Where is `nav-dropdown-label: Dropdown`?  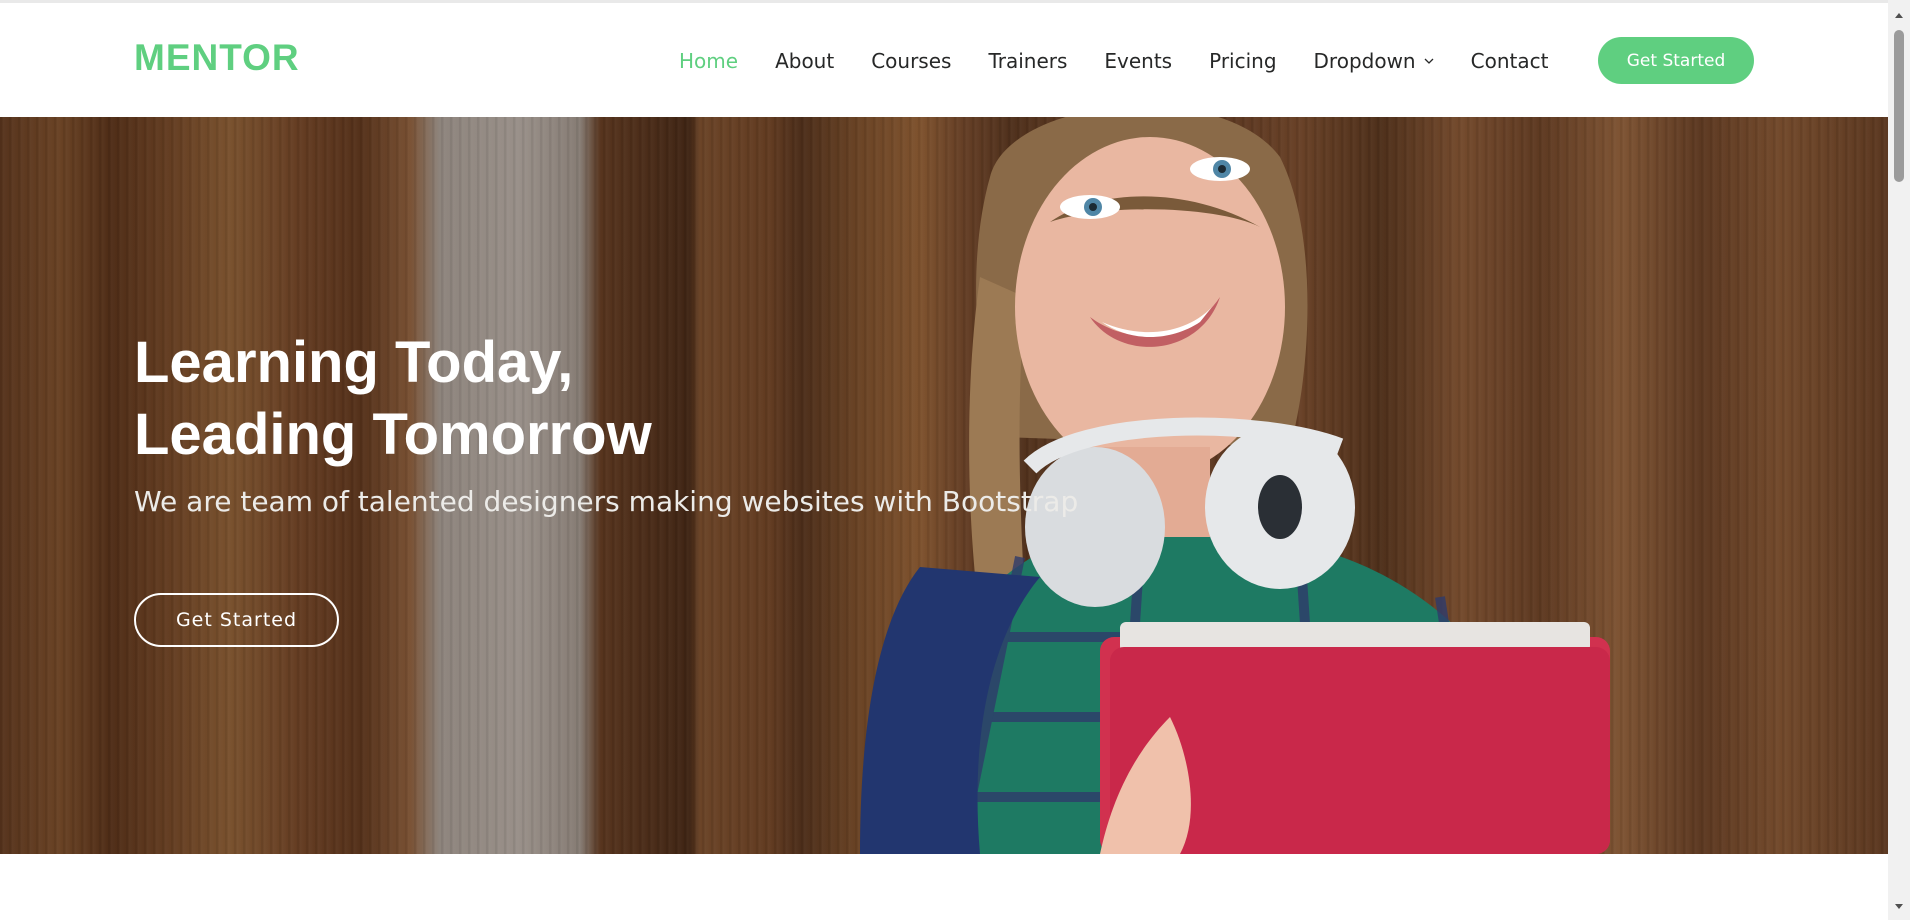 nav-dropdown-label: Dropdown is located at coordinates (1364, 61).